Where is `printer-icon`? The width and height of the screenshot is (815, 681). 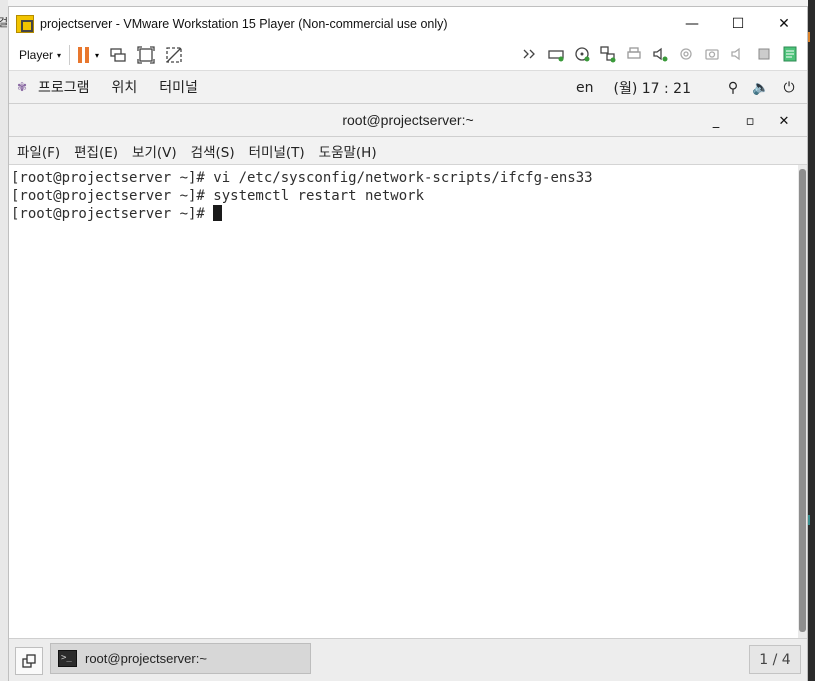
printer-icon is located at coordinates (634, 54).